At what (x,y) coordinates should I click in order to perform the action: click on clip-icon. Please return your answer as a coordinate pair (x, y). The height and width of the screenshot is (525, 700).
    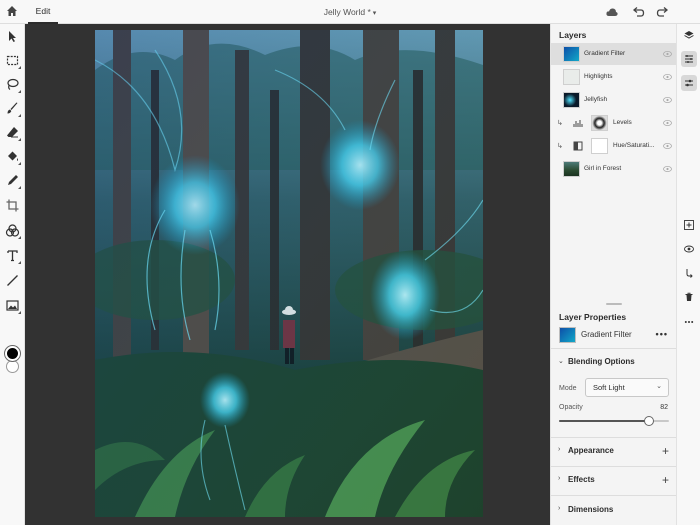
    Looking at the image, I should click on (689, 273).